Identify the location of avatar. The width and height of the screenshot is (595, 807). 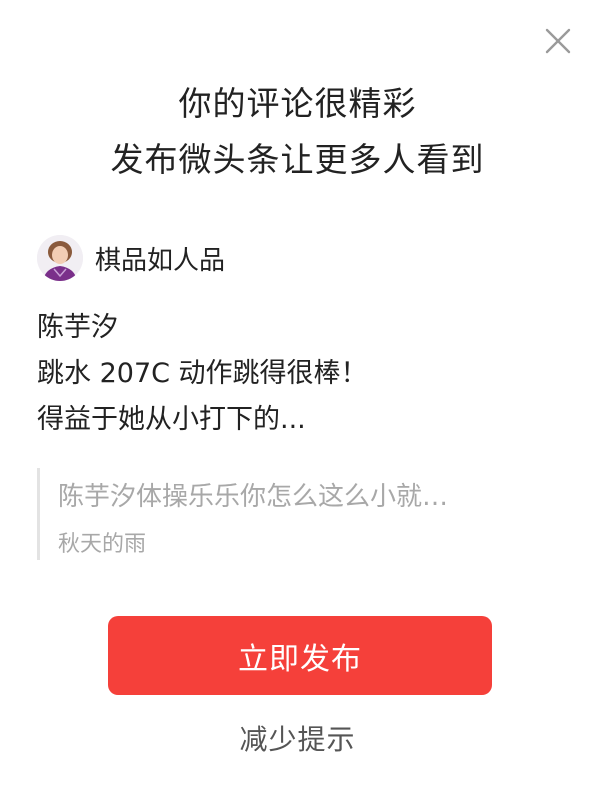
(60, 258).